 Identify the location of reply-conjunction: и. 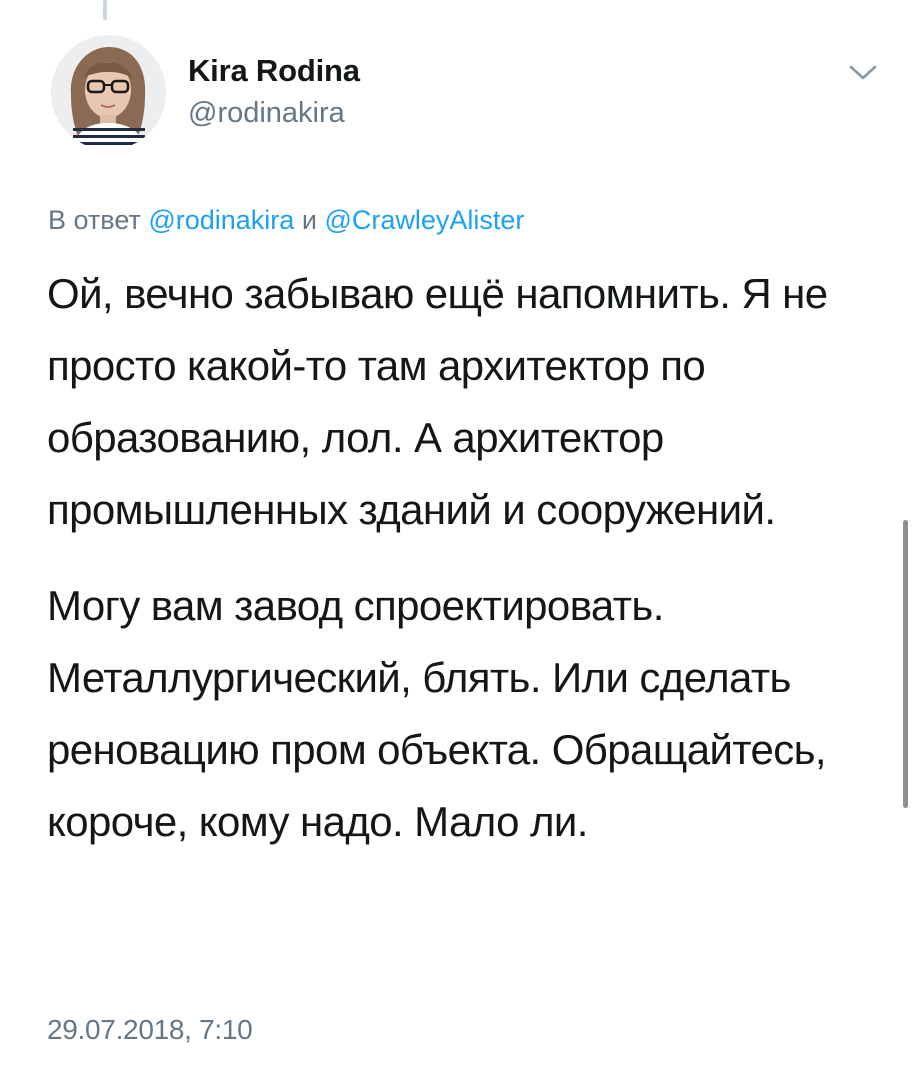
(309, 220).